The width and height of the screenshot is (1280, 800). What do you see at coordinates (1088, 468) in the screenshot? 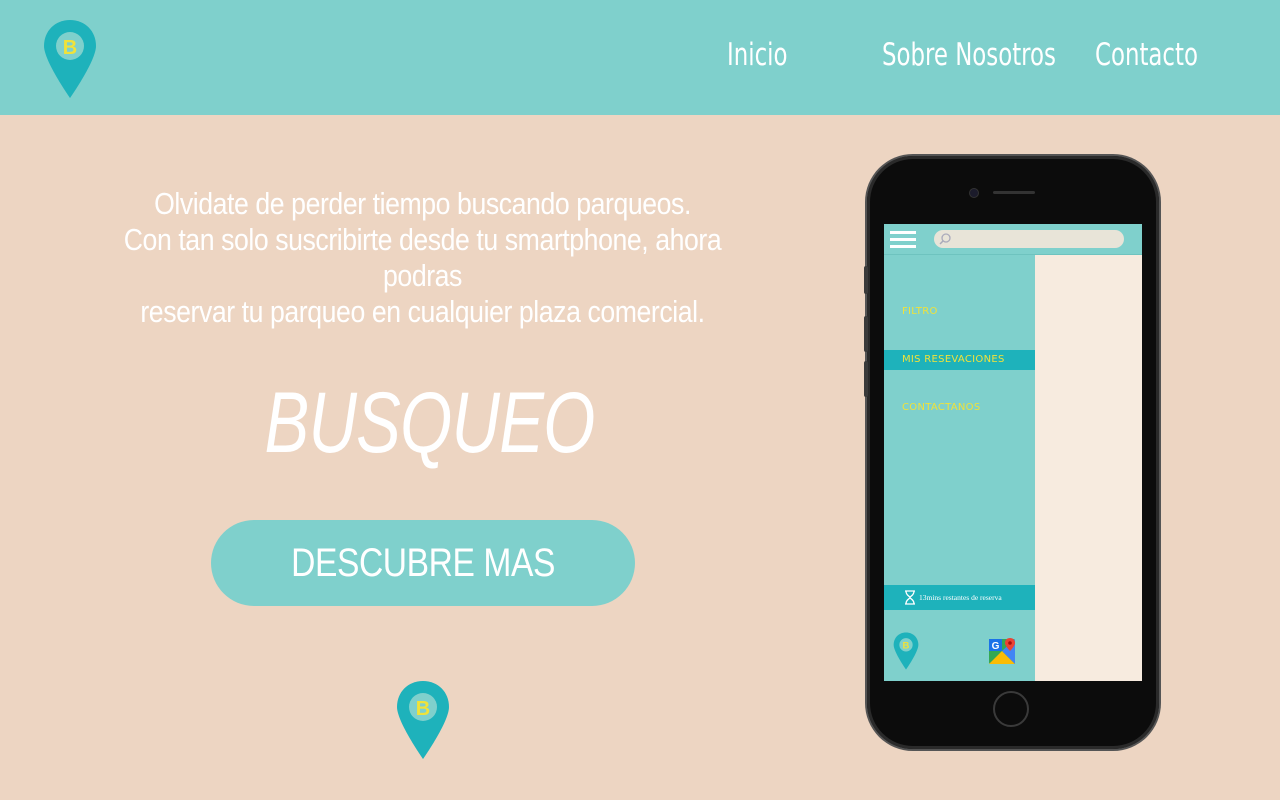
I see `app-content-panel` at bounding box center [1088, 468].